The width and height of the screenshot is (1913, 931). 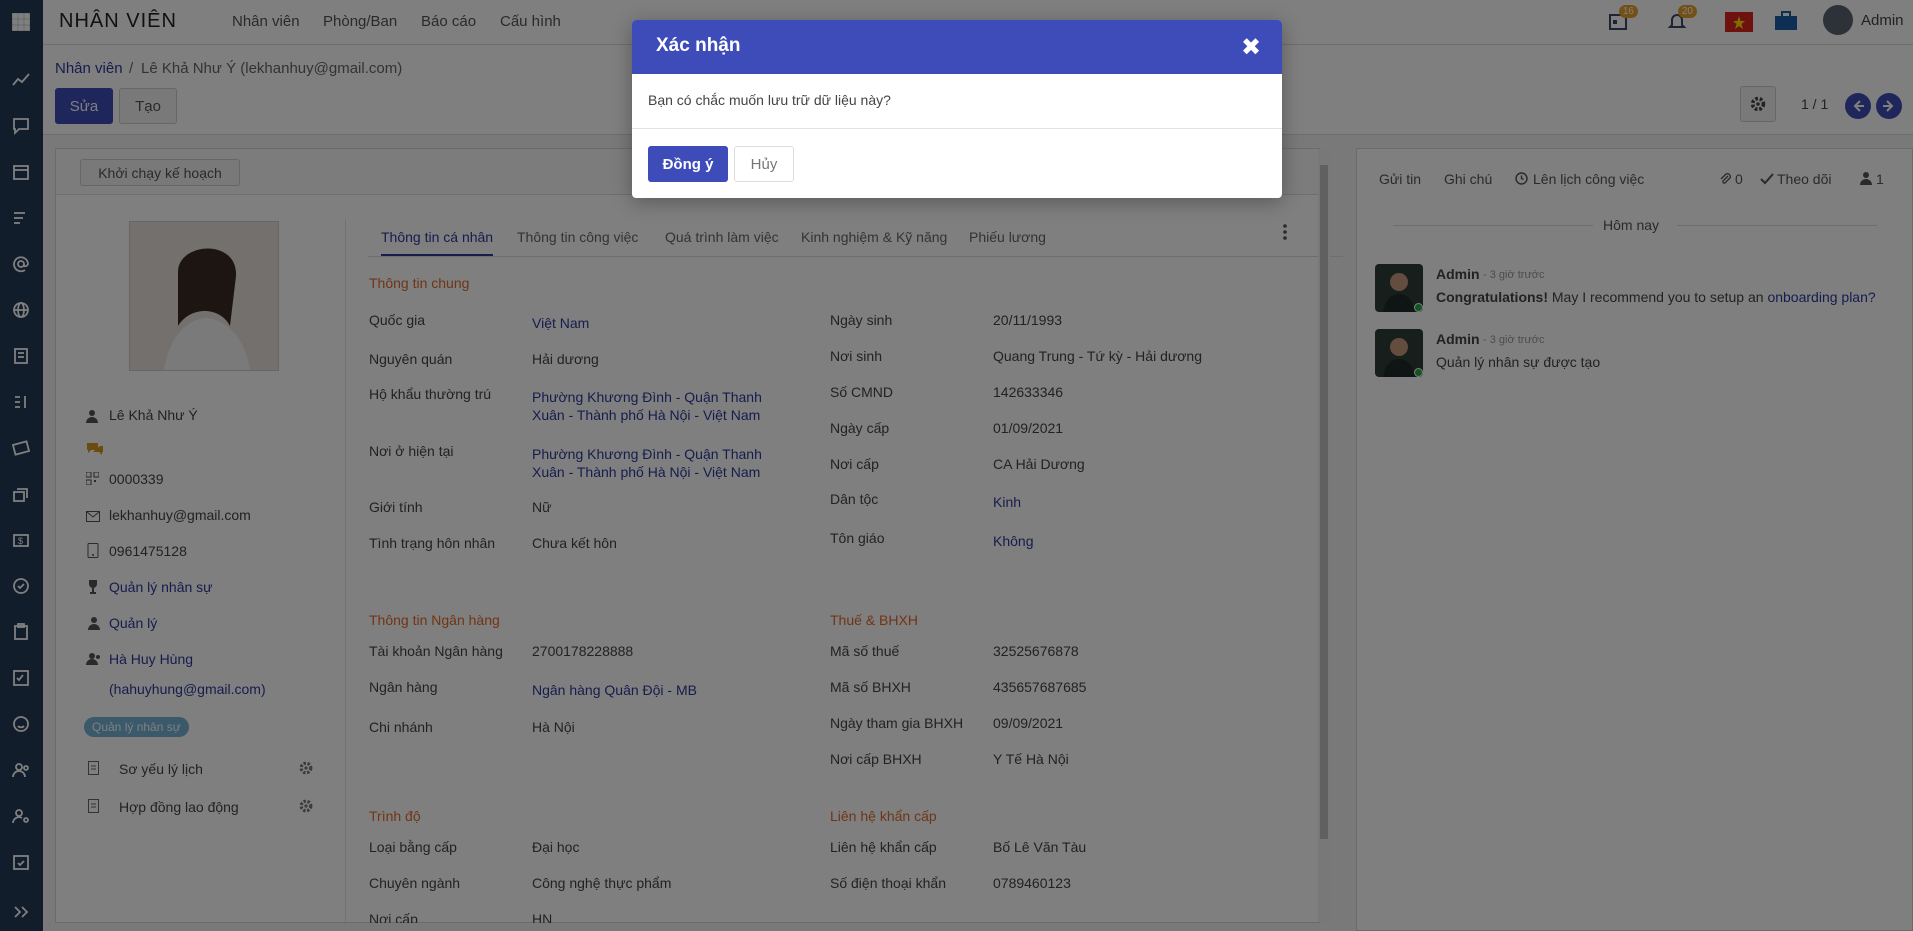 What do you see at coordinates (764, 164) in the screenshot?
I see `confirm-cancel-button: Hủy` at bounding box center [764, 164].